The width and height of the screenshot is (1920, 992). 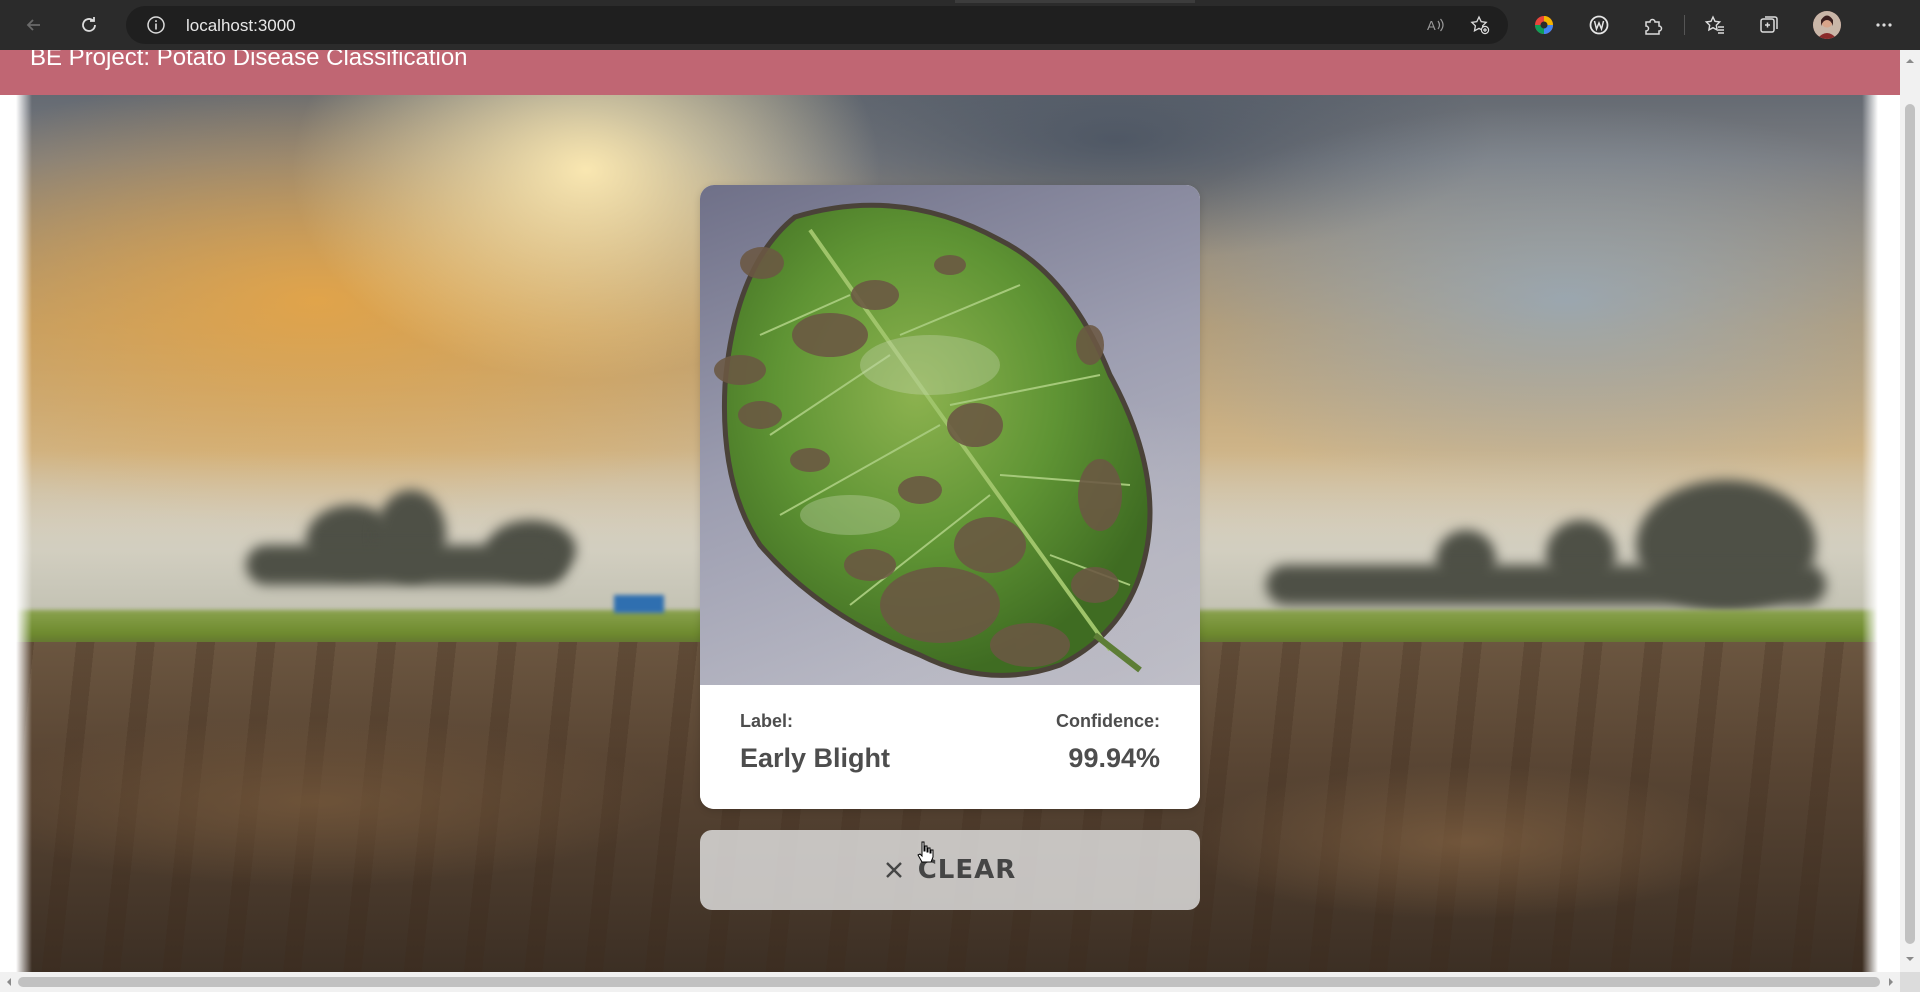 I want to click on tab-strip-indicator, so click(x=1075, y=1).